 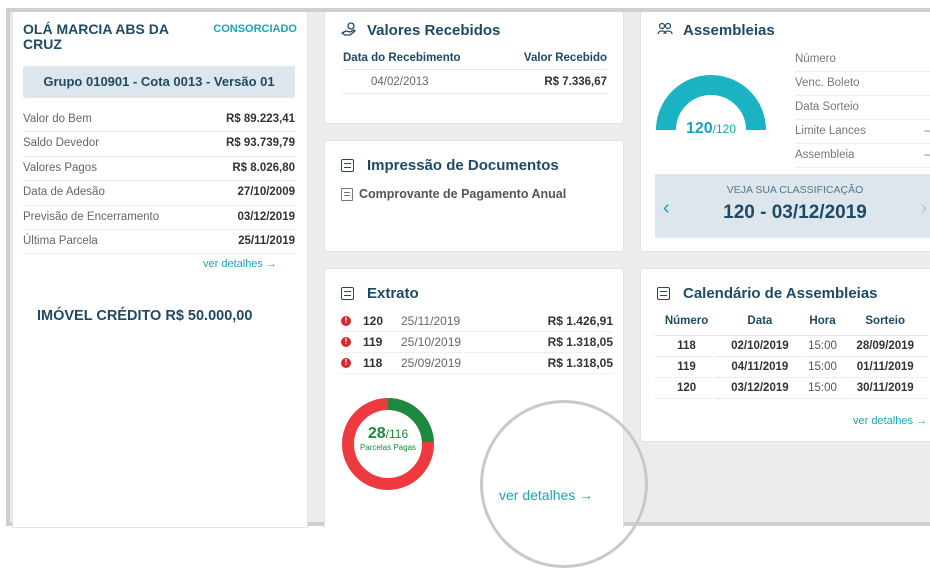 What do you see at coordinates (923, 208) in the screenshot?
I see `chevron-right-icon: ›` at bounding box center [923, 208].